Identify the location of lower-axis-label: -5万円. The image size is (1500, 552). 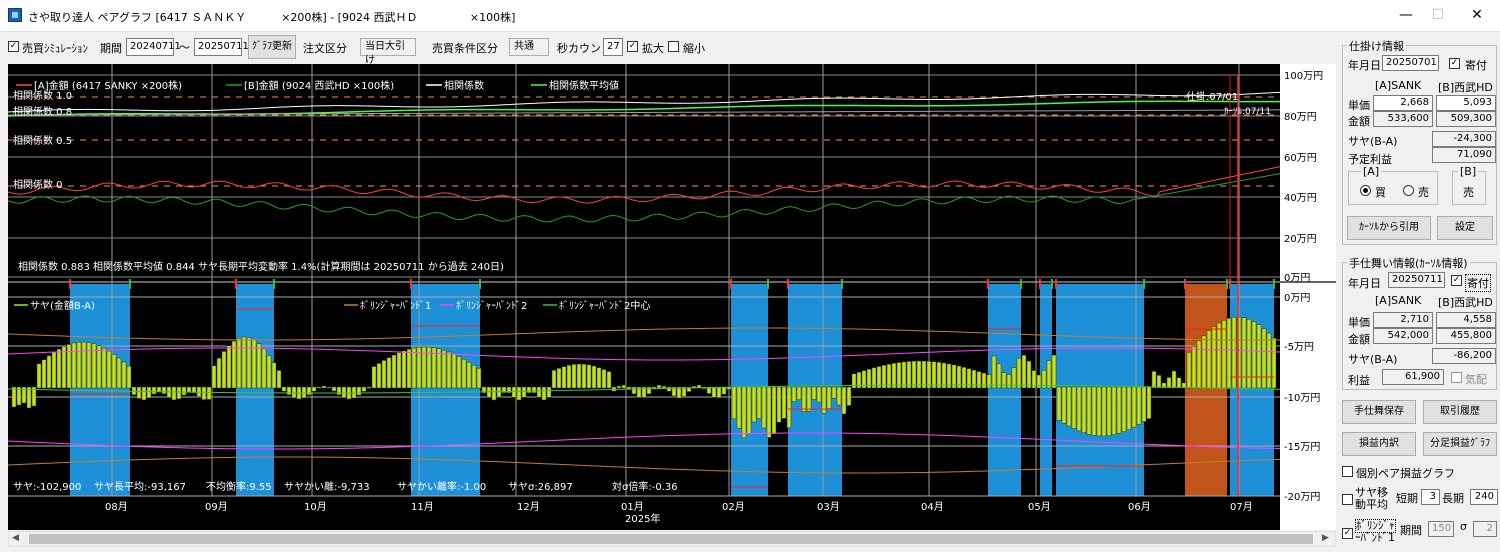
(1299, 347).